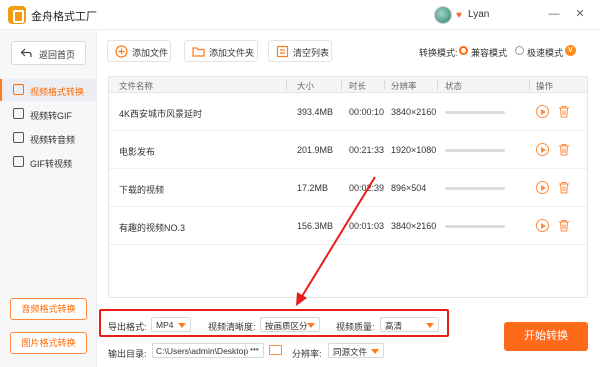  I want to click on audio-icon, so click(18, 137).